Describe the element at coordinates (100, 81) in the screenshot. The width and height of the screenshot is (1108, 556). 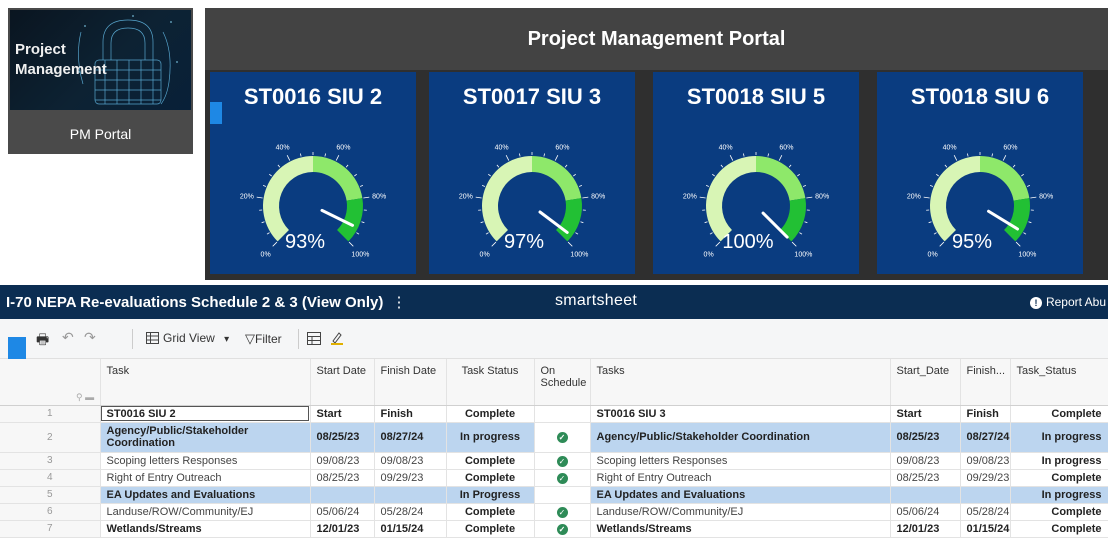
I see `pm-portal-tile: Project Management PM Portal` at that location.